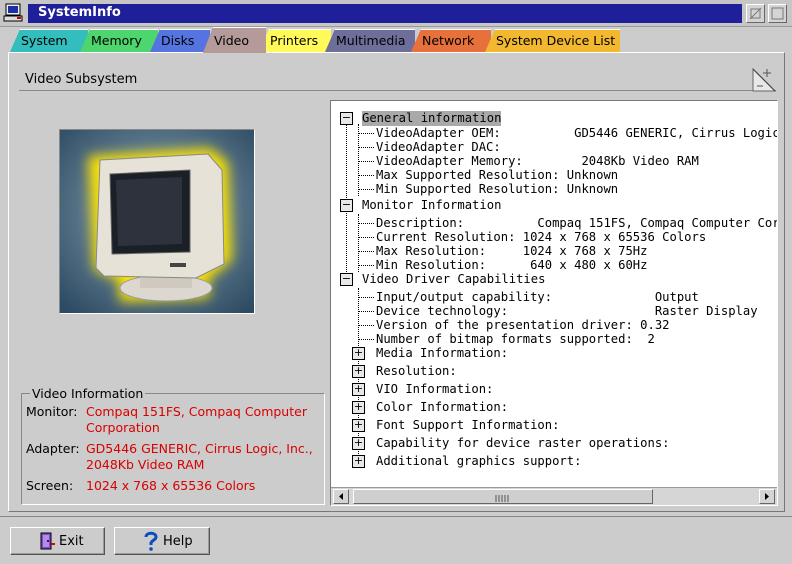  I want to click on title-fill: SystemInfo, so click(385, 13).